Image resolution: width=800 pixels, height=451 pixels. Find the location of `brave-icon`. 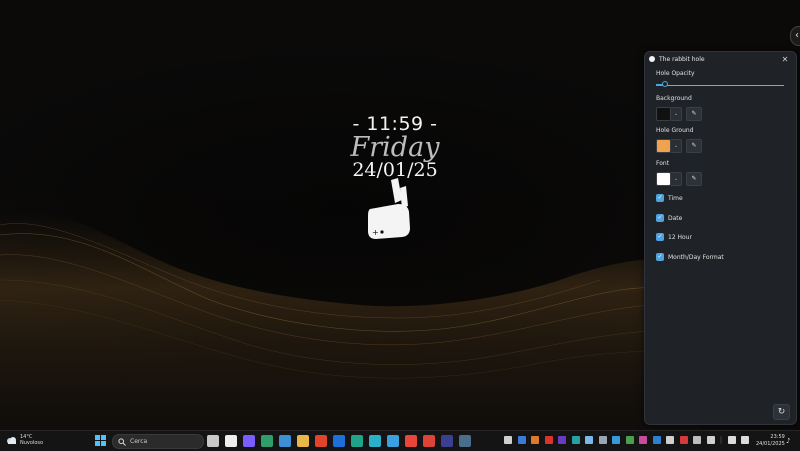

brave-icon is located at coordinates (321, 441).